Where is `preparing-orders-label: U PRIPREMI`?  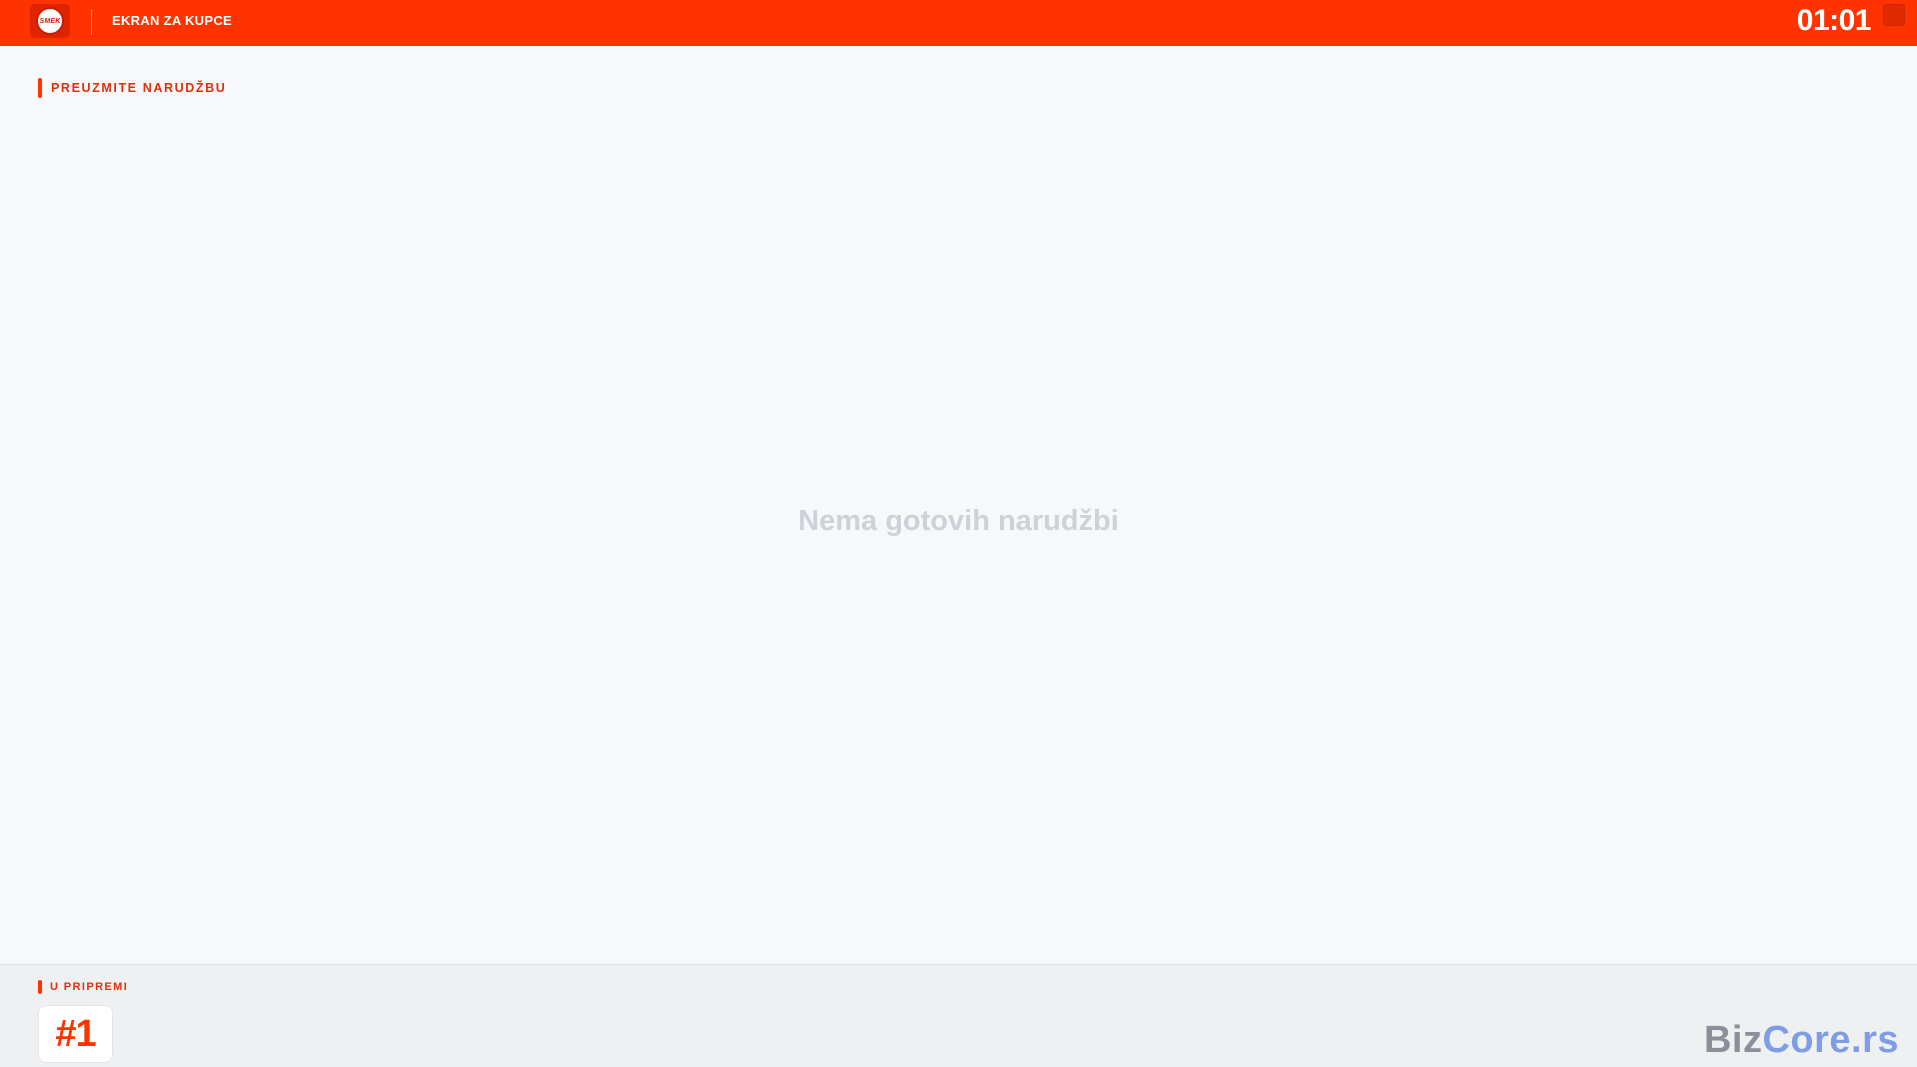 preparing-orders-label: U PRIPREMI is located at coordinates (89, 987).